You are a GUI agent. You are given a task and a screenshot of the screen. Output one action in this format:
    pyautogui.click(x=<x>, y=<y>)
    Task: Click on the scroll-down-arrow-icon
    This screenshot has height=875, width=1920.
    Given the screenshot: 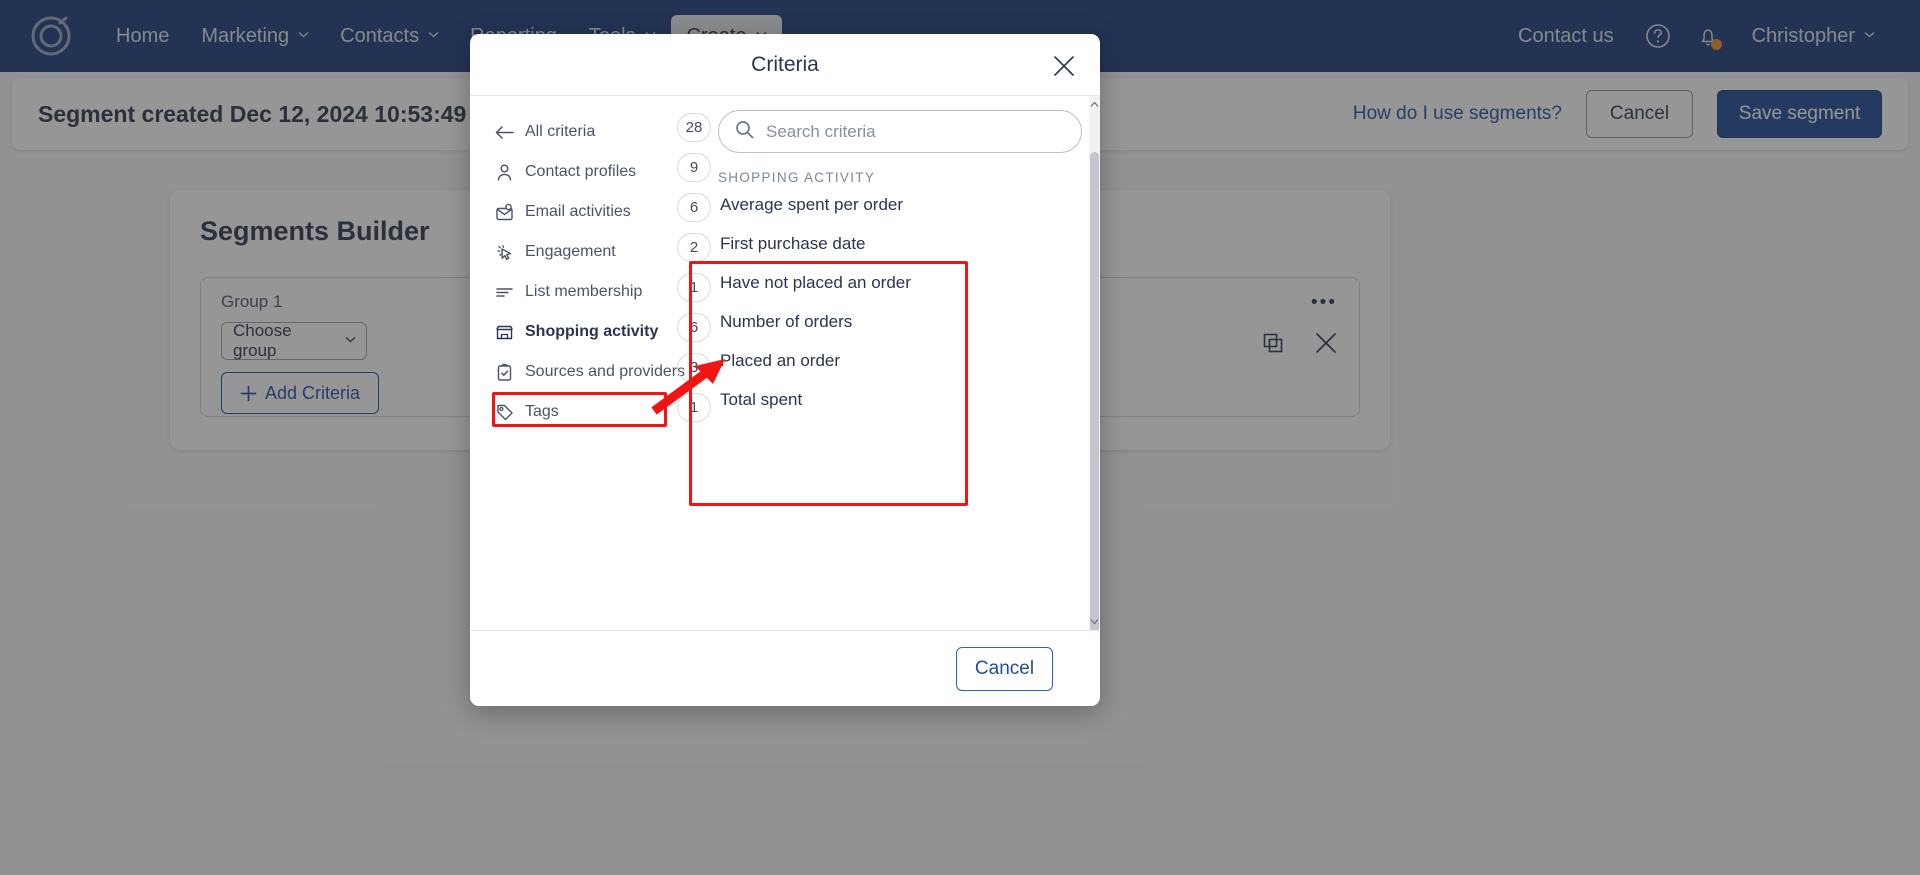 What is the action you would take?
    pyautogui.click(x=1094, y=621)
    